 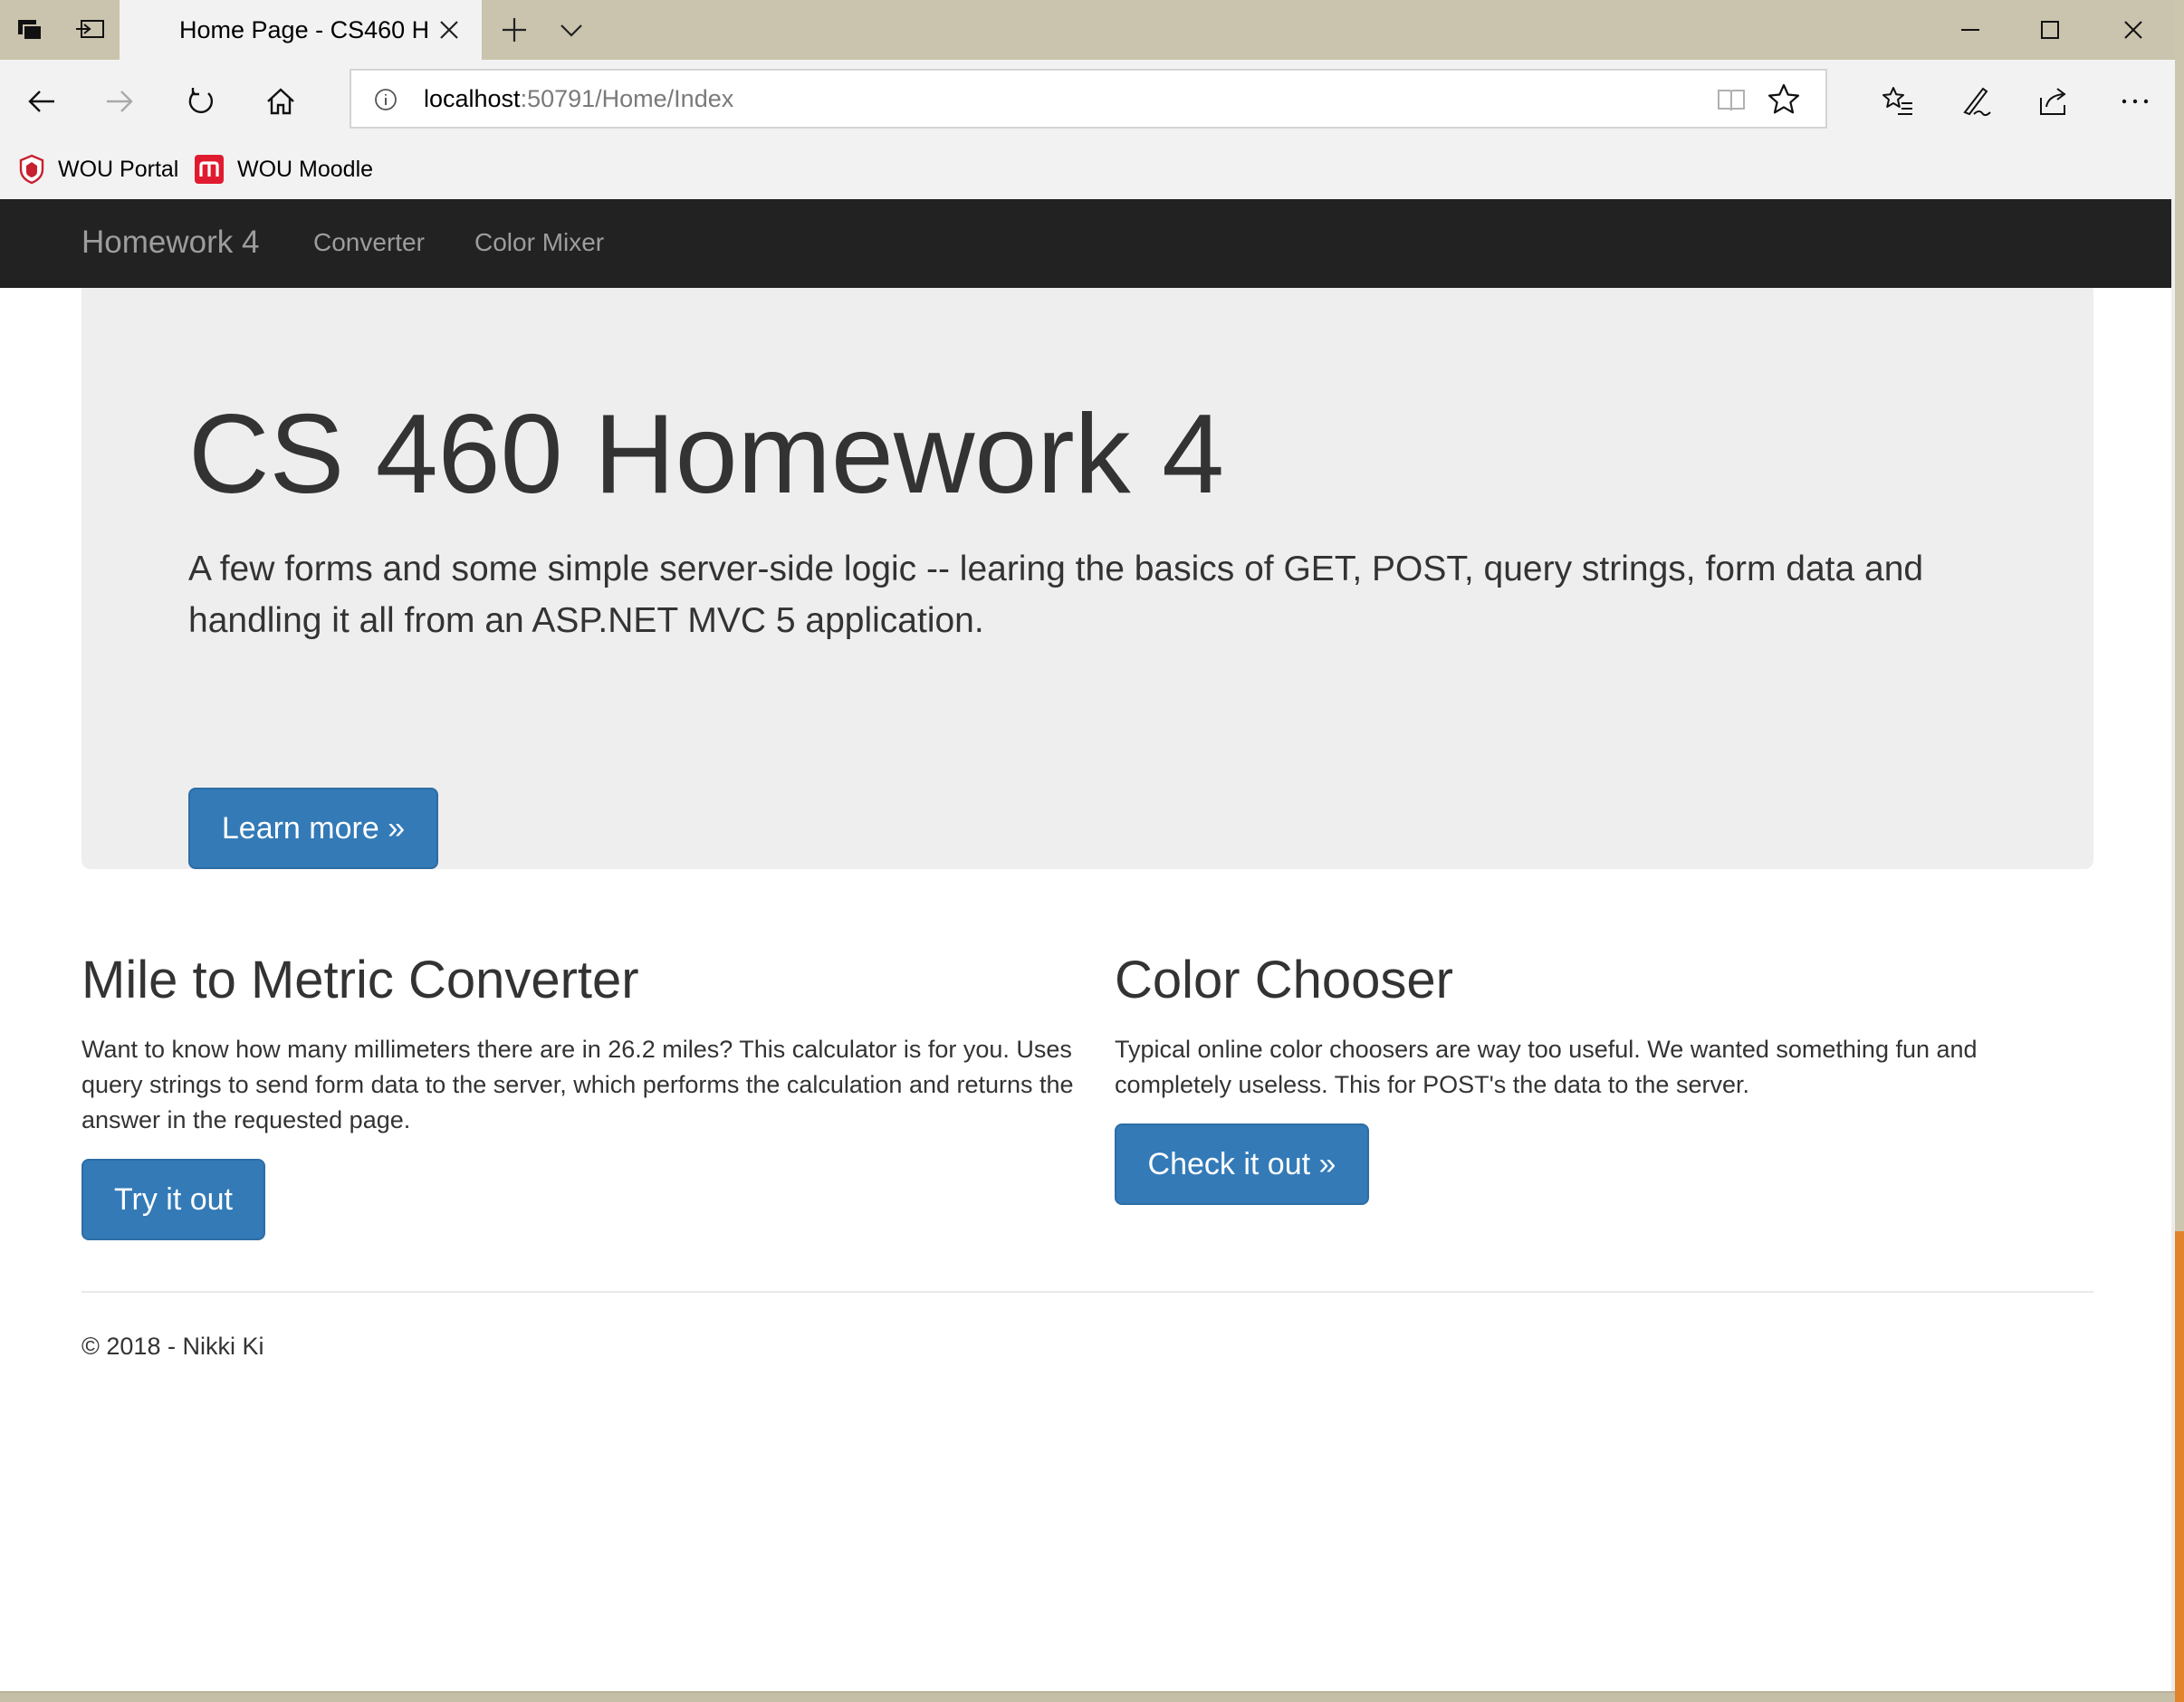 What do you see at coordinates (1242, 1164) in the screenshot?
I see `check-it-out-button: Check it out »` at bounding box center [1242, 1164].